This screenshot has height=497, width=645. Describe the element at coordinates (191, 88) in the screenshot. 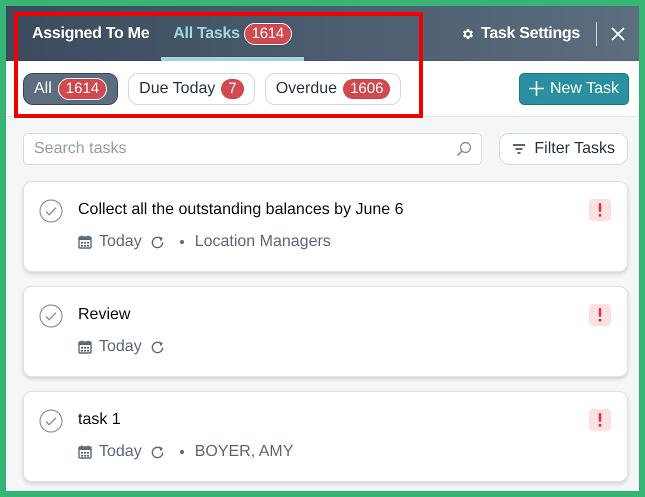

I see `filter-chip: Due Today 7` at that location.